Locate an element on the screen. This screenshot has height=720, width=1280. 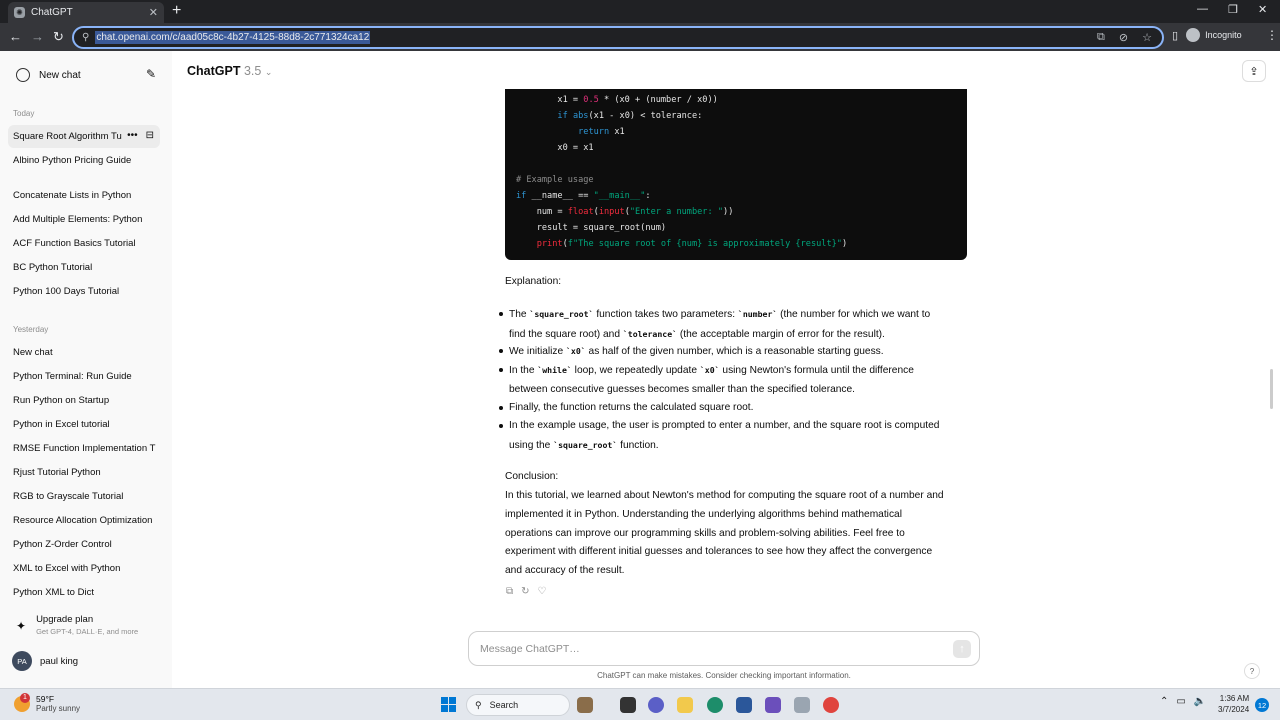
sidebar-item: New chat is located at coordinates (84, 352).